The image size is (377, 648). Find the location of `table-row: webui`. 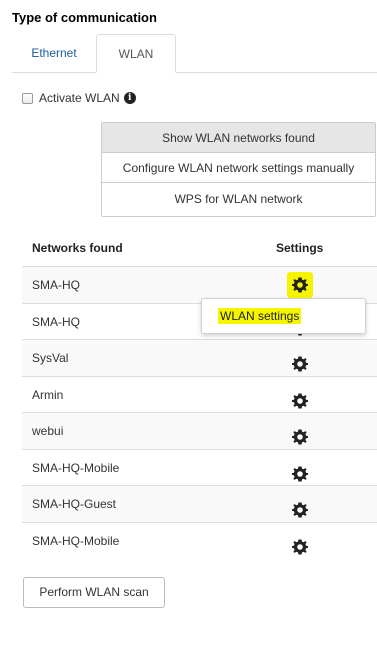

table-row: webui is located at coordinates (199, 430).